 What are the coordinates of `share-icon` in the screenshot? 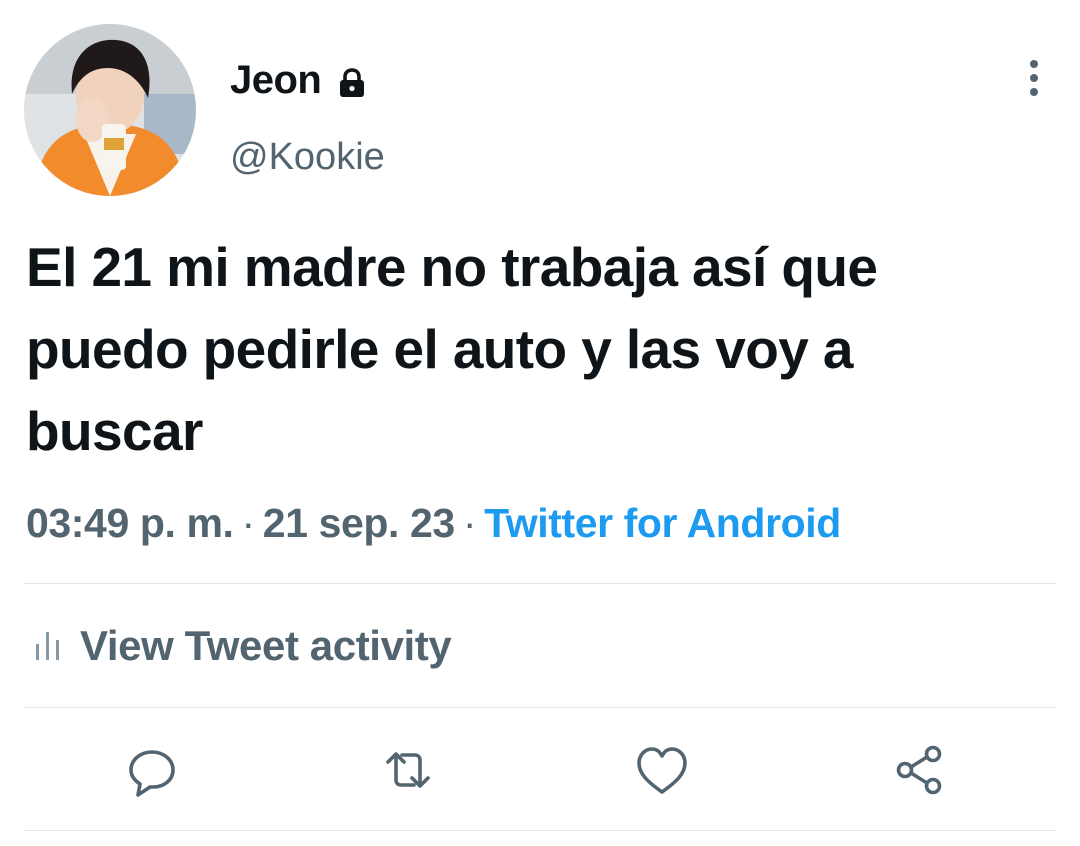 It's located at (919, 770).